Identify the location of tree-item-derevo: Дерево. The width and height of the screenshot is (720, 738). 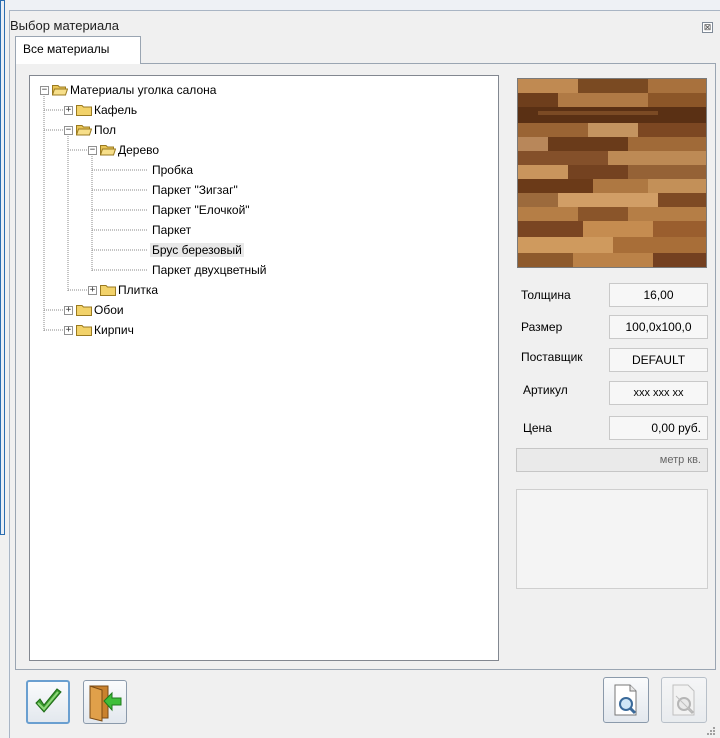
(138, 150).